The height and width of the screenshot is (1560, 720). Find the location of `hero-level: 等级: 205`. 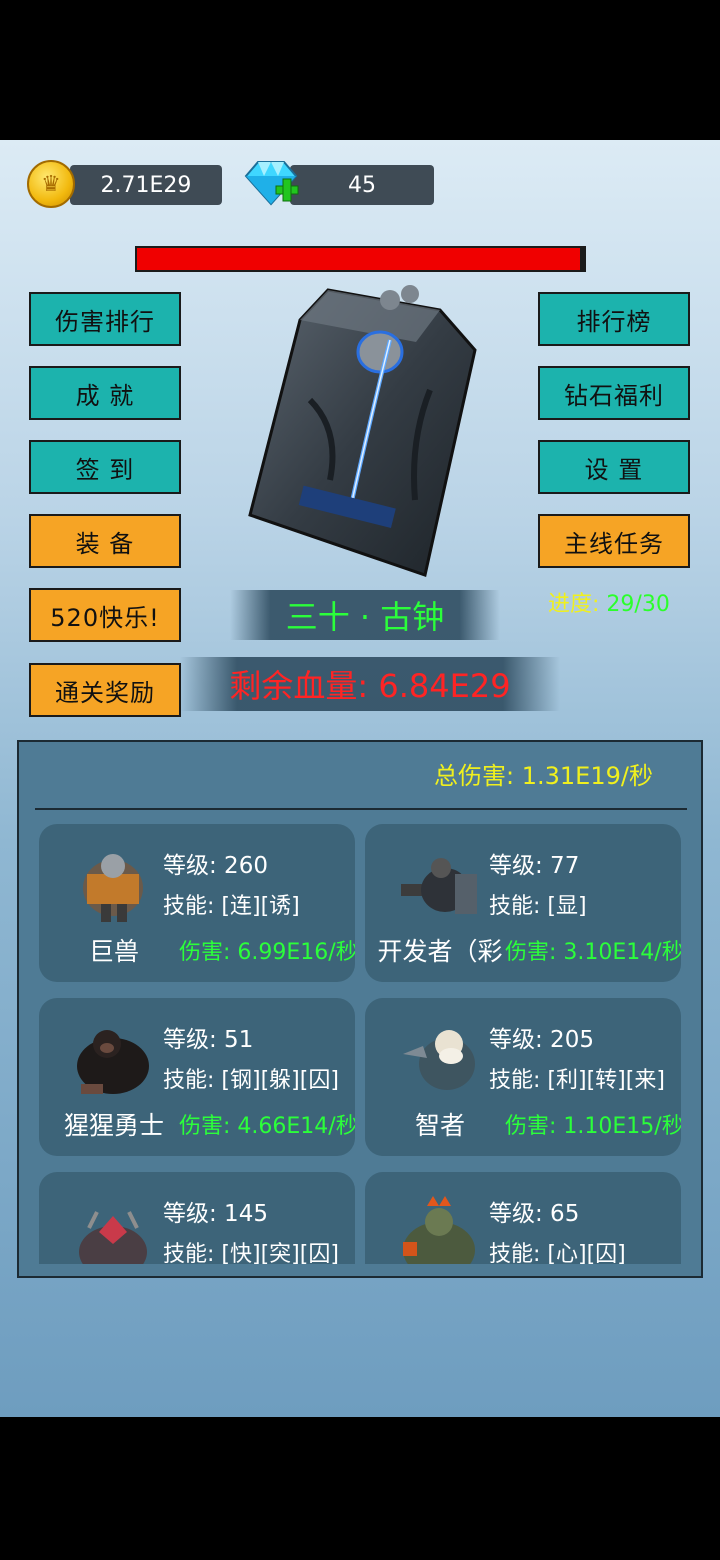

hero-level: 等级: 205 is located at coordinates (541, 1040).